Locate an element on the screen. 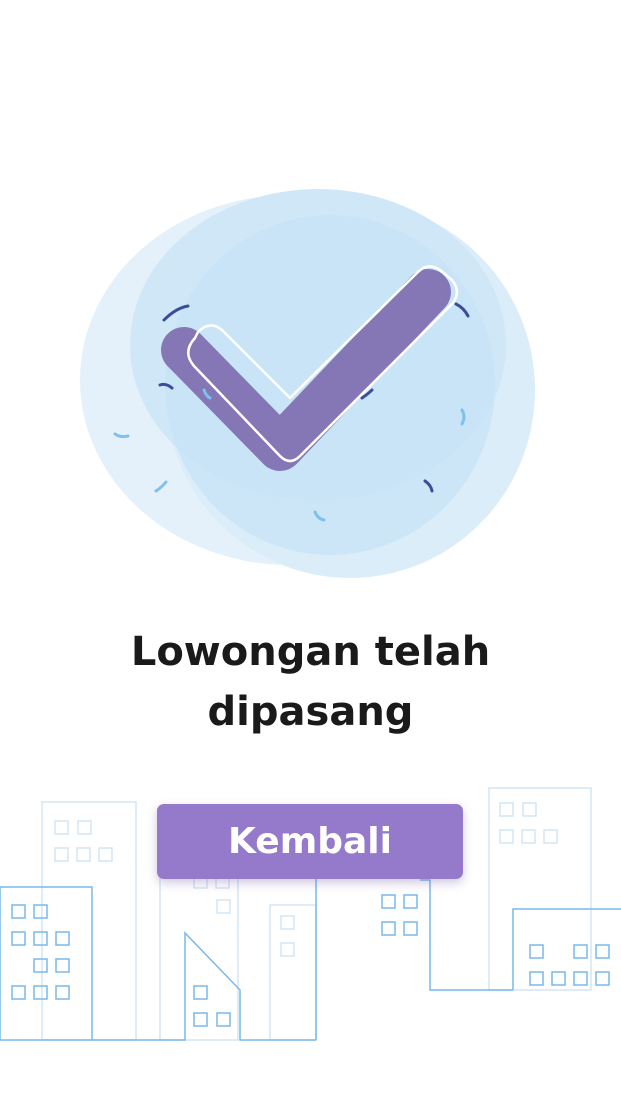  back-button: Kembali is located at coordinates (310, 841).